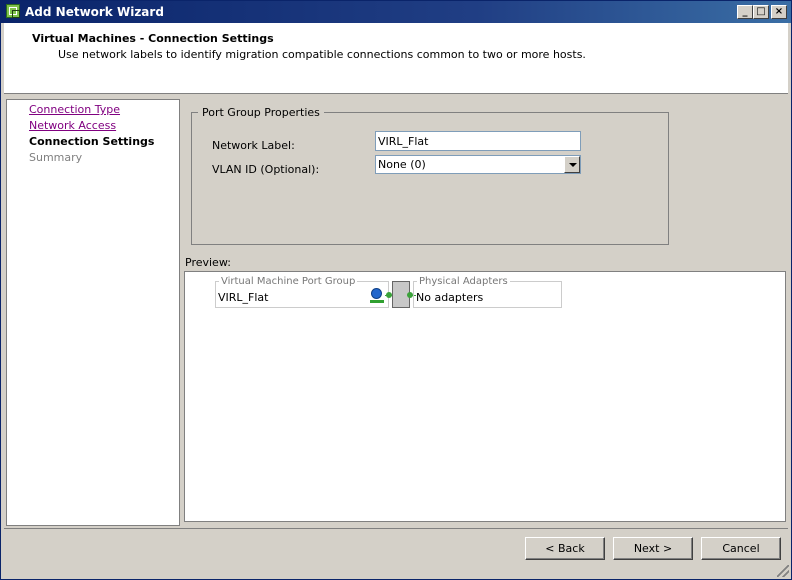 The image size is (792, 580). I want to click on vm-port-group-box: Virtual Machine Port Group VIRL_Flat, so click(302, 292).